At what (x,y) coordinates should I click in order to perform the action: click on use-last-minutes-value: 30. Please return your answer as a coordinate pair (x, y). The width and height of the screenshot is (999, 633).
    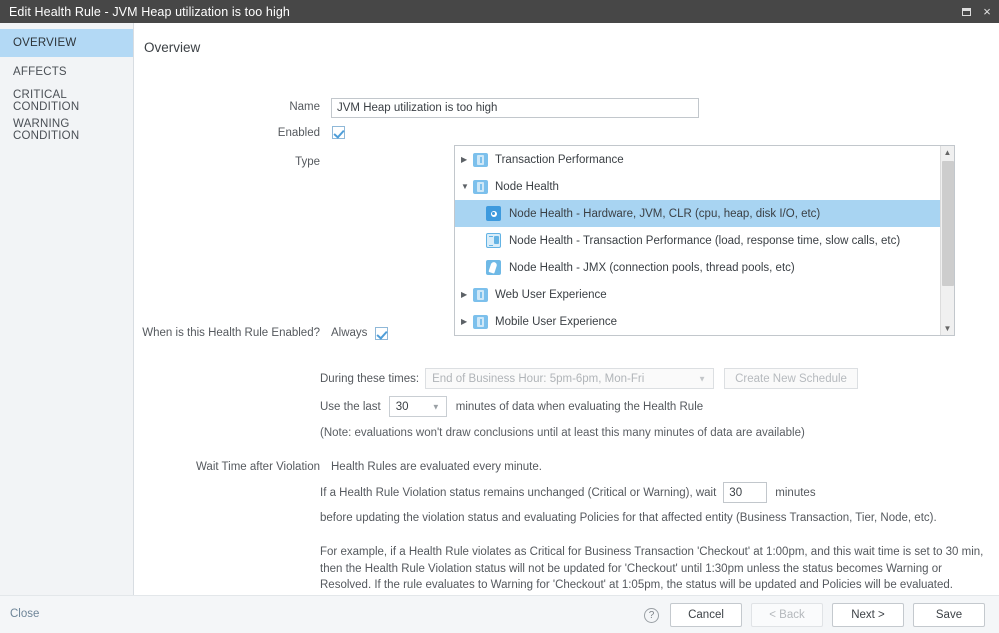
    Looking at the image, I should click on (402, 406).